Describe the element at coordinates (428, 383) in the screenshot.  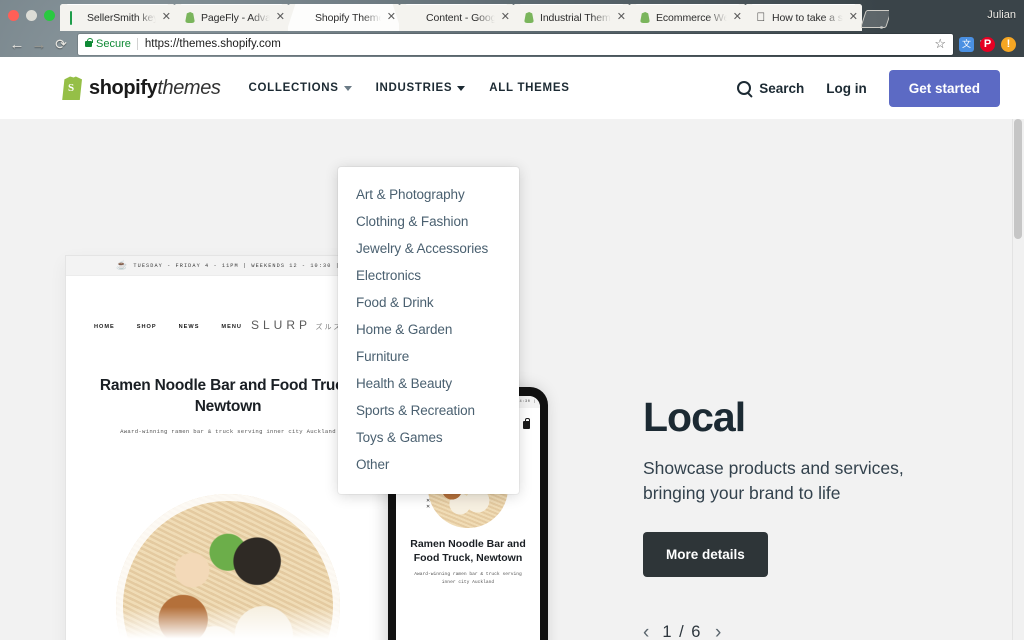
I see `dropdown-item-health-beauty: Health & Beauty` at that location.